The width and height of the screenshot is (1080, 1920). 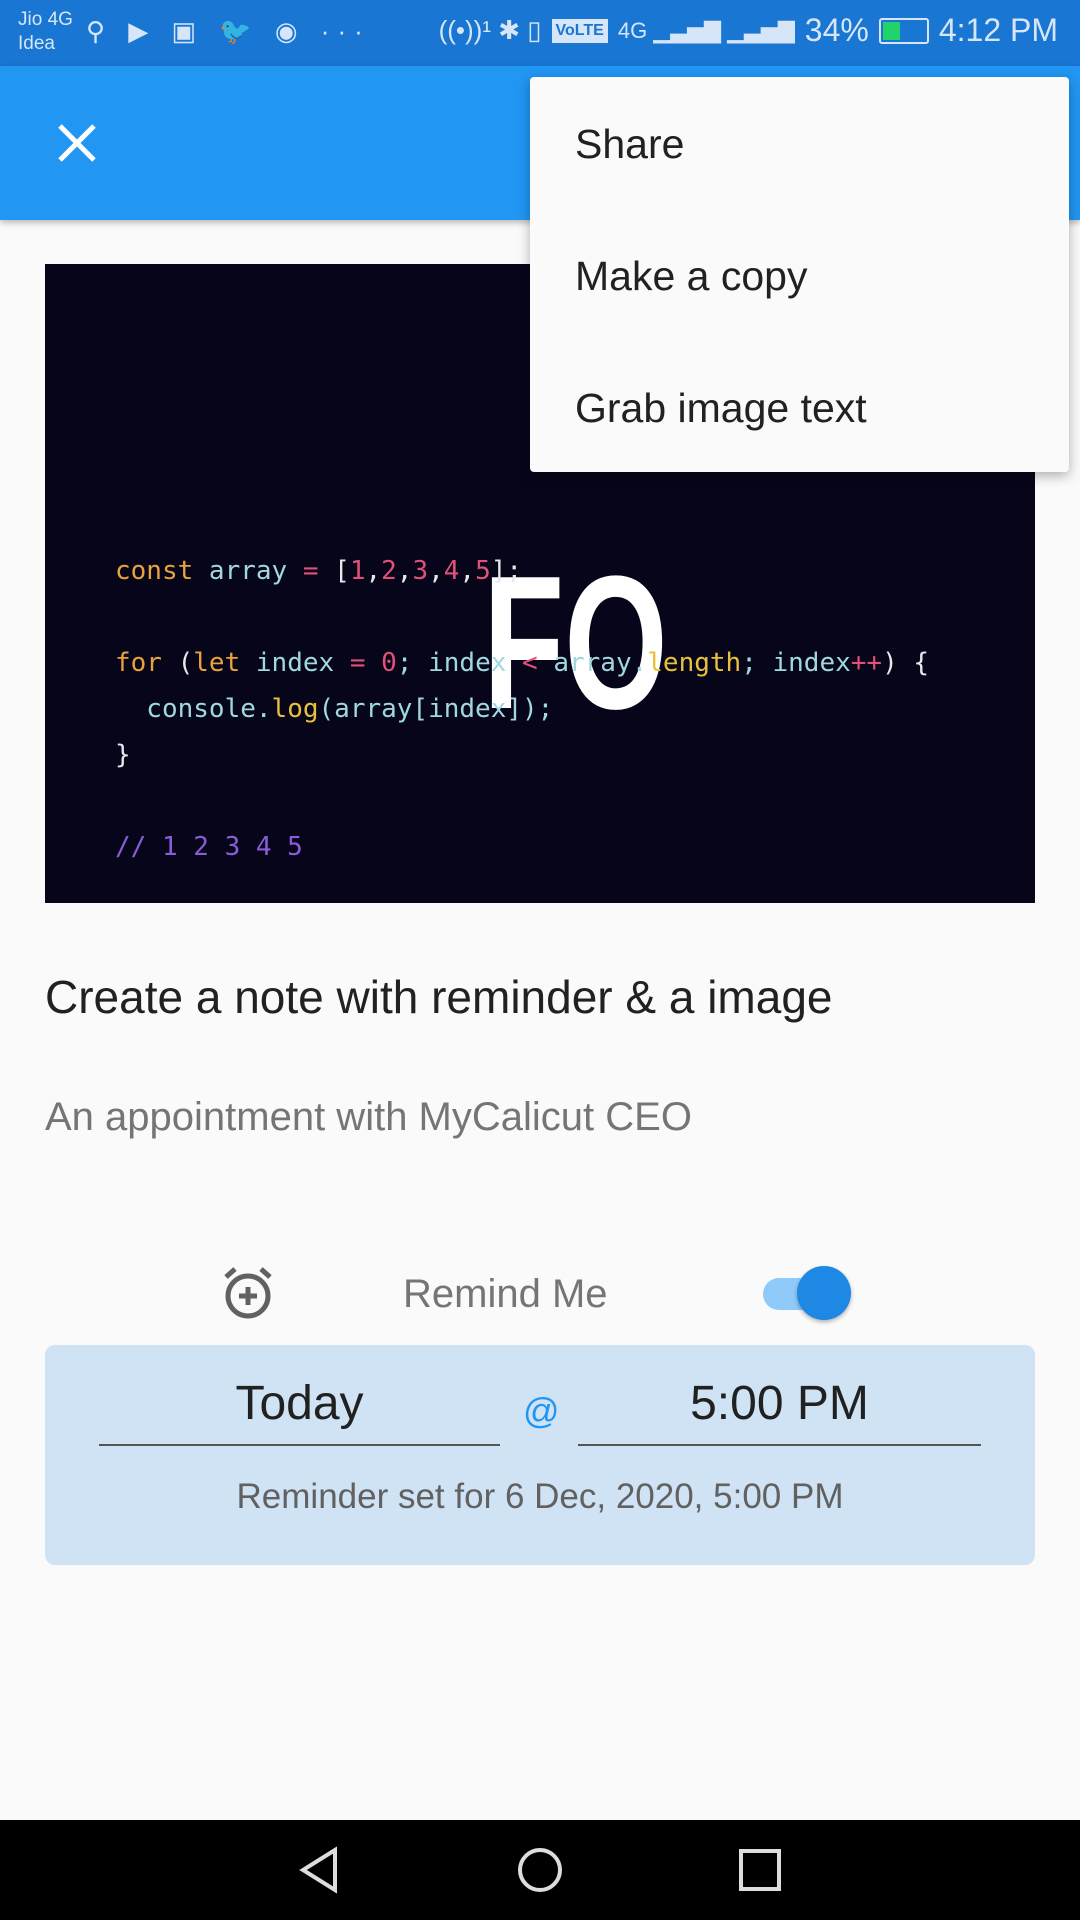 I want to click on navigation-bar, so click(x=540, y=1870).